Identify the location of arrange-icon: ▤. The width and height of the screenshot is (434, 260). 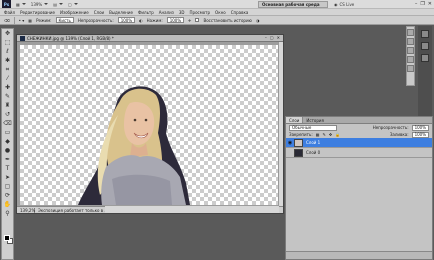
(55, 4).